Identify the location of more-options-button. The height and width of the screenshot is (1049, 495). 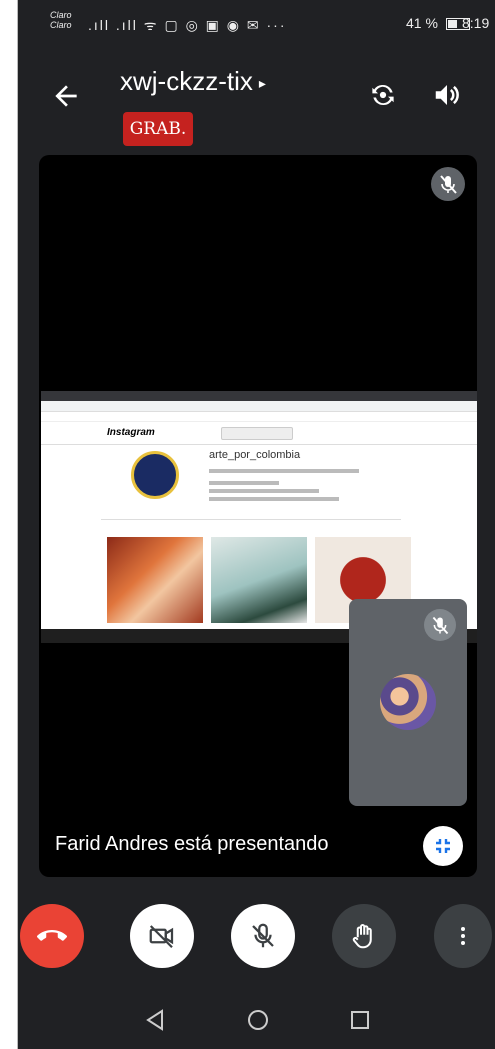
(463, 936).